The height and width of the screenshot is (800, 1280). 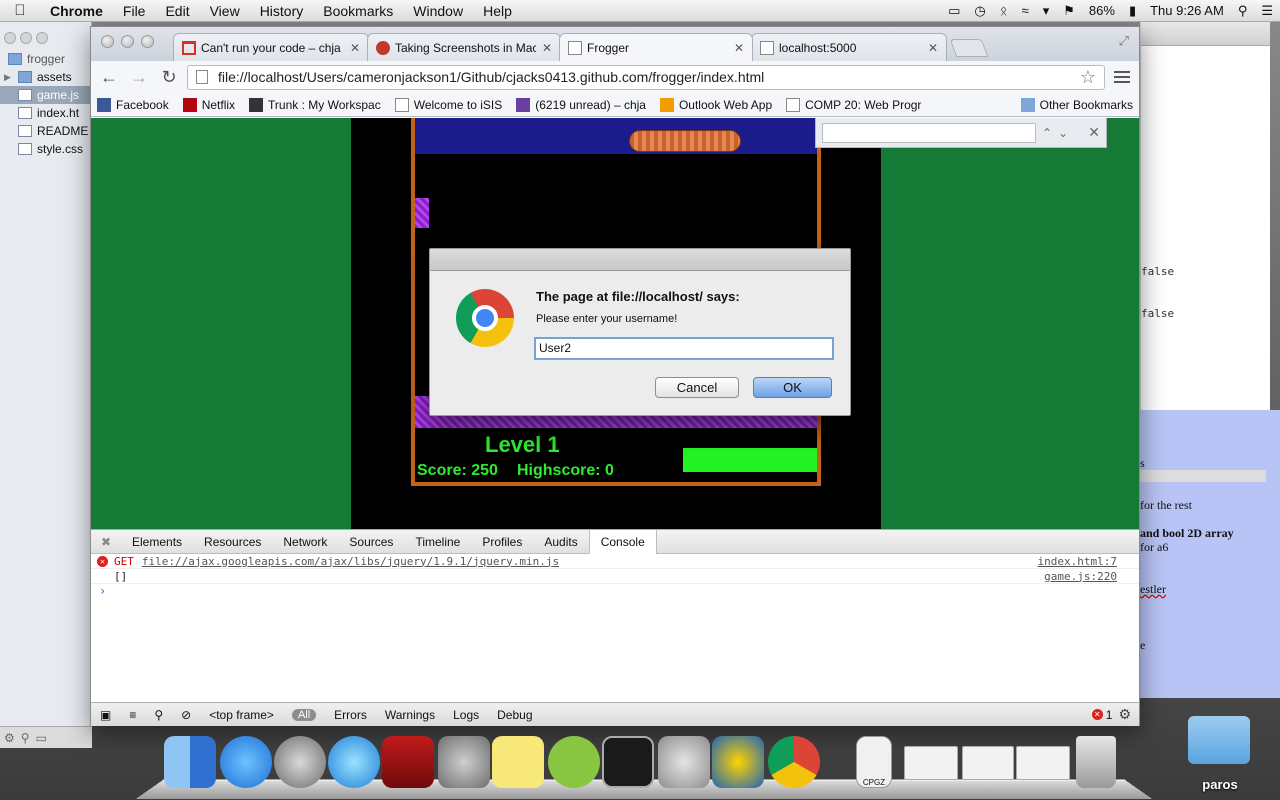 I want to click on finder-row-readme: README, so click(x=45, y=131).